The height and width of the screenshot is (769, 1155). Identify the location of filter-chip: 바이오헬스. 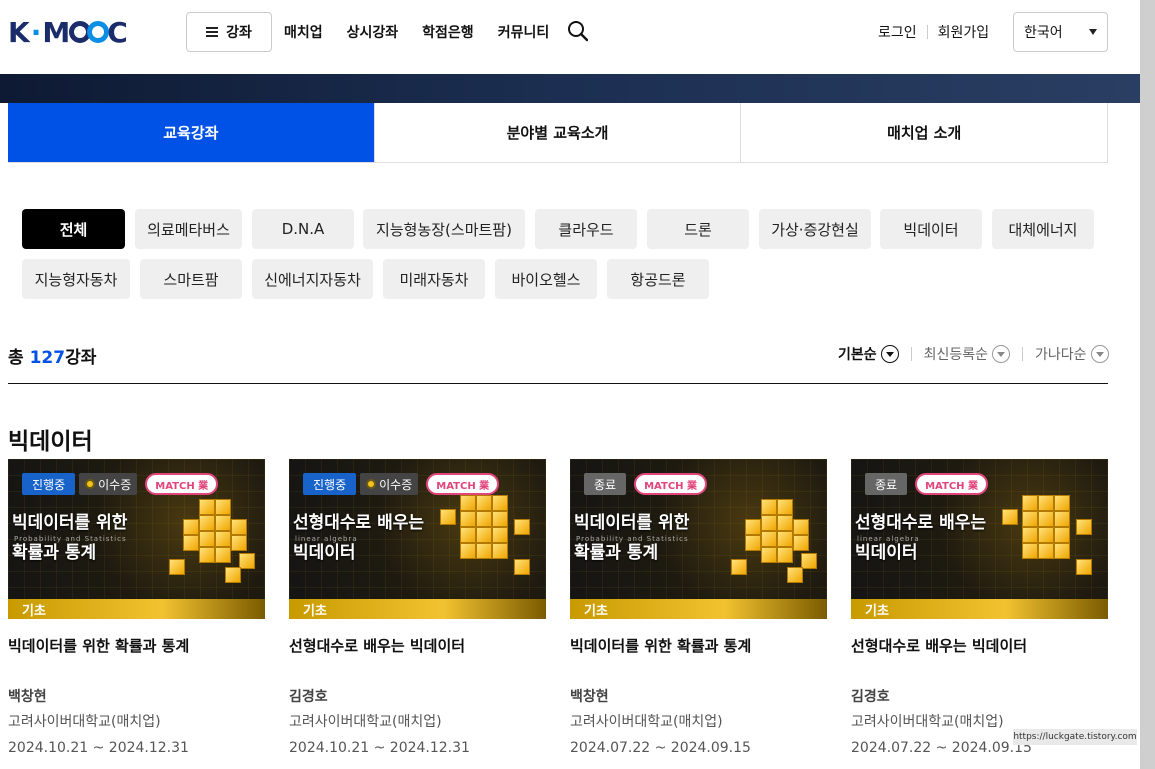
(546, 279).